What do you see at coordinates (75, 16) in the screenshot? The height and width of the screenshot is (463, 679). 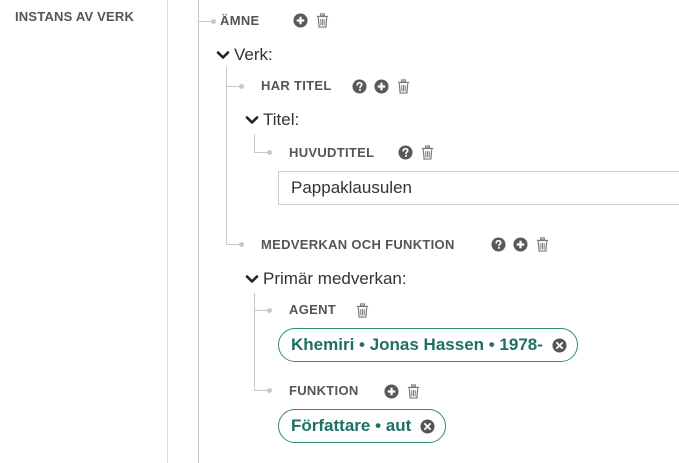 I see `instance-type-label: INSTANS AV VERK` at bounding box center [75, 16].